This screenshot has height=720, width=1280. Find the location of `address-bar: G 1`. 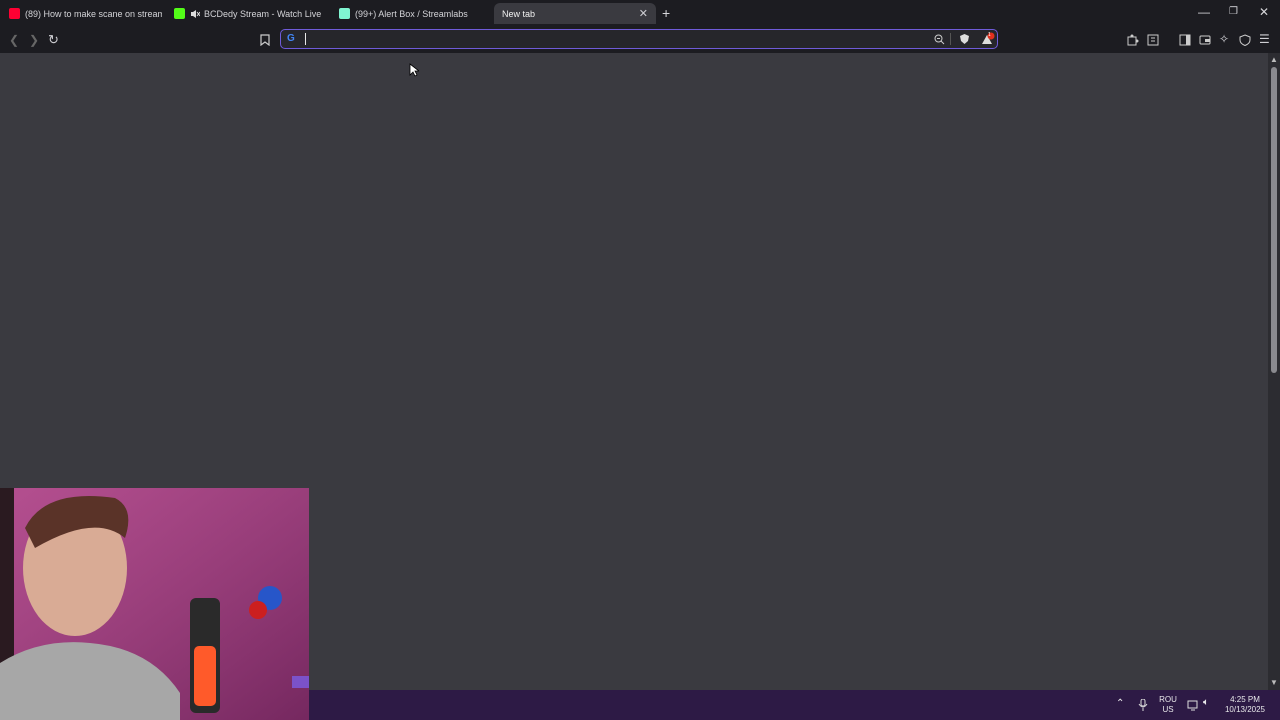

address-bar: G 1 is located at coordinates (639, 39).